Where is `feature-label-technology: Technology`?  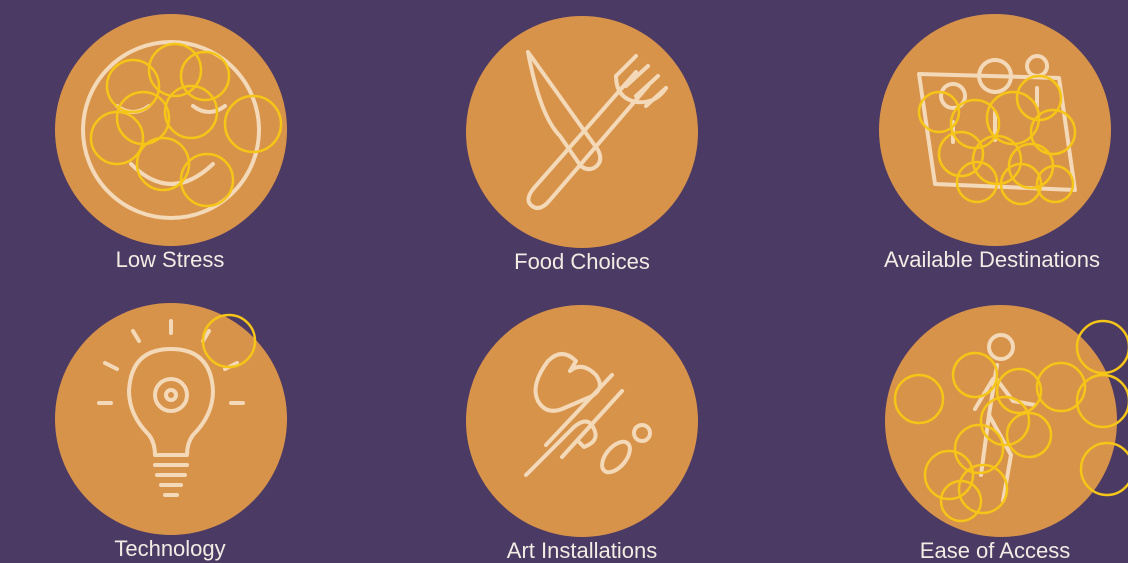
feature-label-technology: Technology is located at coordinates (170, 548).